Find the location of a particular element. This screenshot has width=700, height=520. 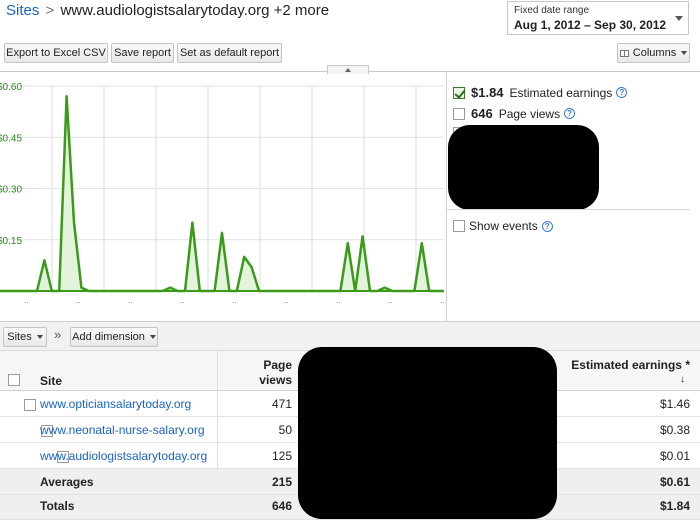

select-all-checkbox is located at coordinates (14, 380).